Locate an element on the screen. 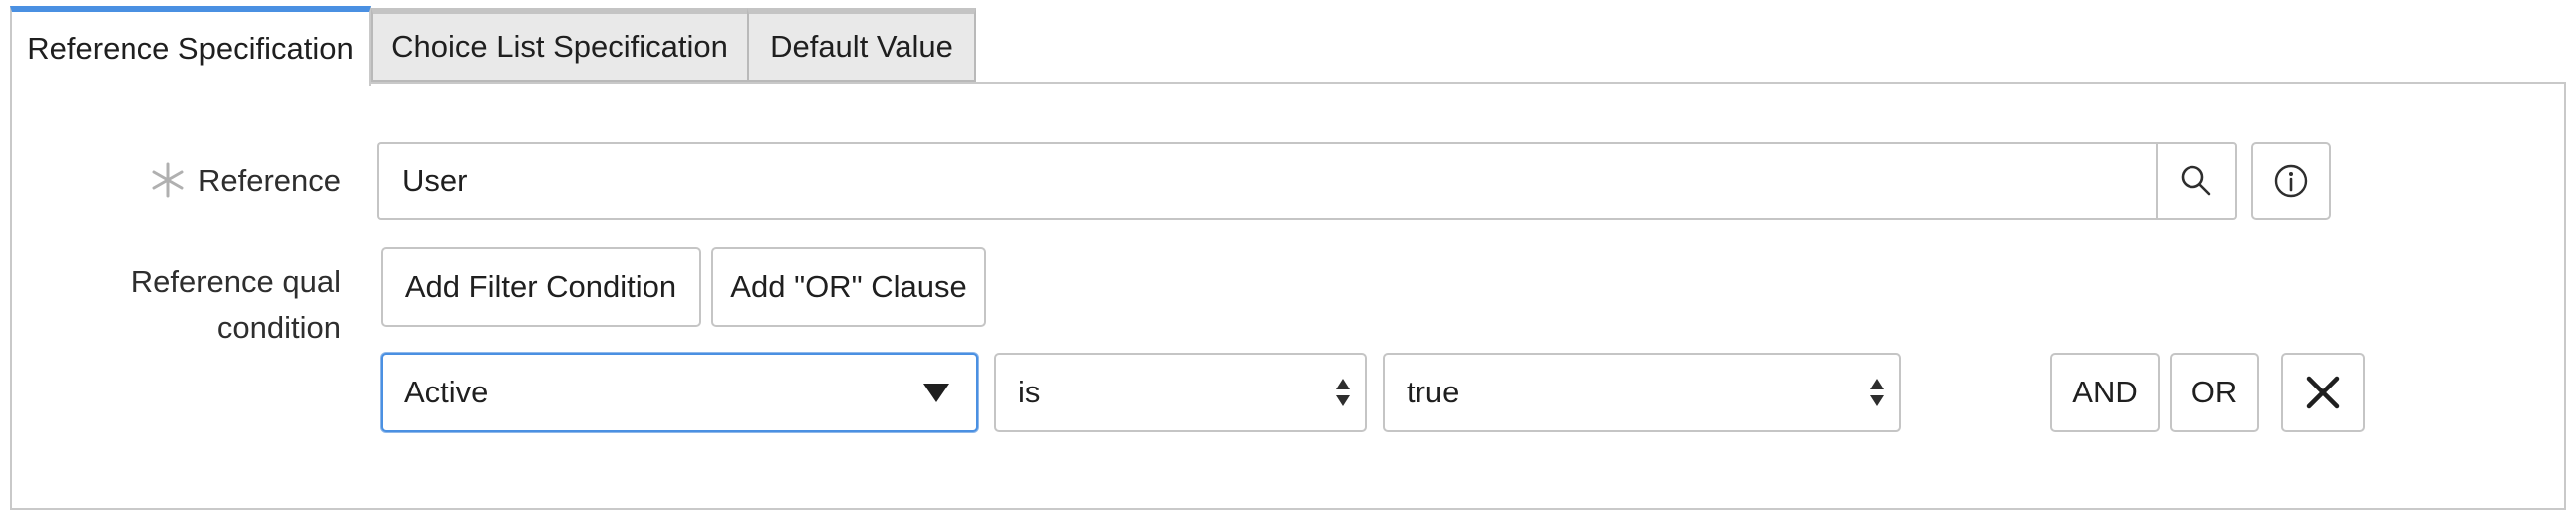 The image size is (2576, 518). condition-value-select: true is located at coordinates (1642, 392).